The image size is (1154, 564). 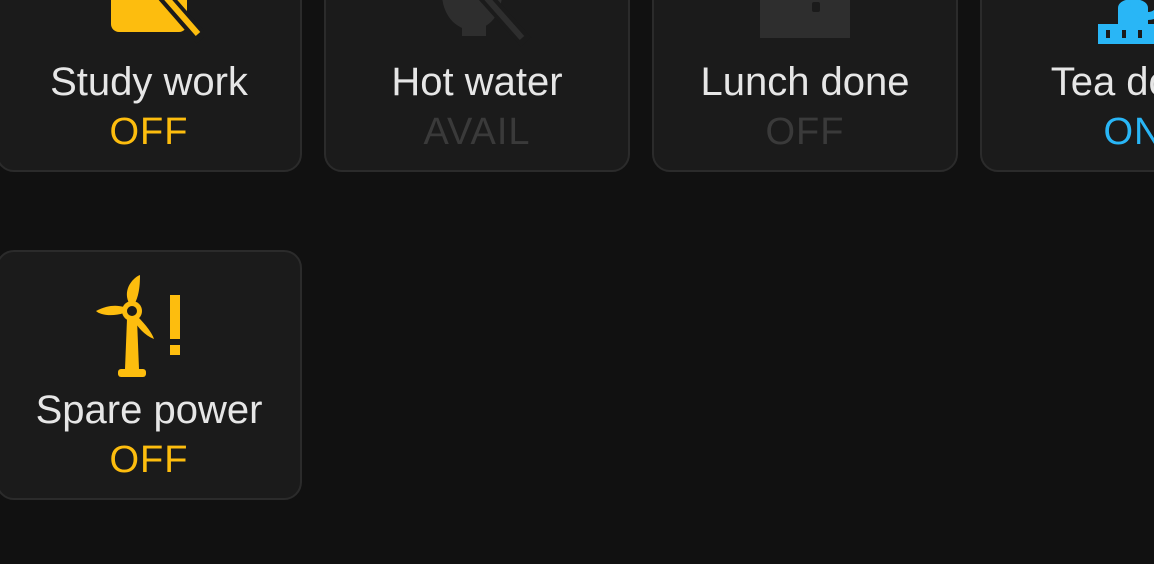 I want to click on tile-study-work: Study work OFF, so click(x=151, y=86).